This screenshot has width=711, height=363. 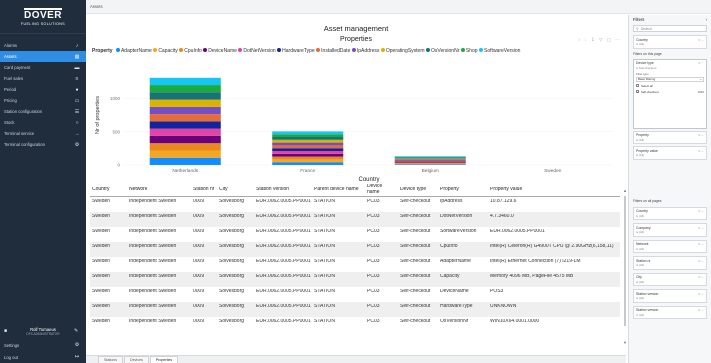 What do you see at coordinates (165, 51) in the screenshot?
I see `legend-item: Capacity` at bounding box center [165, 51].